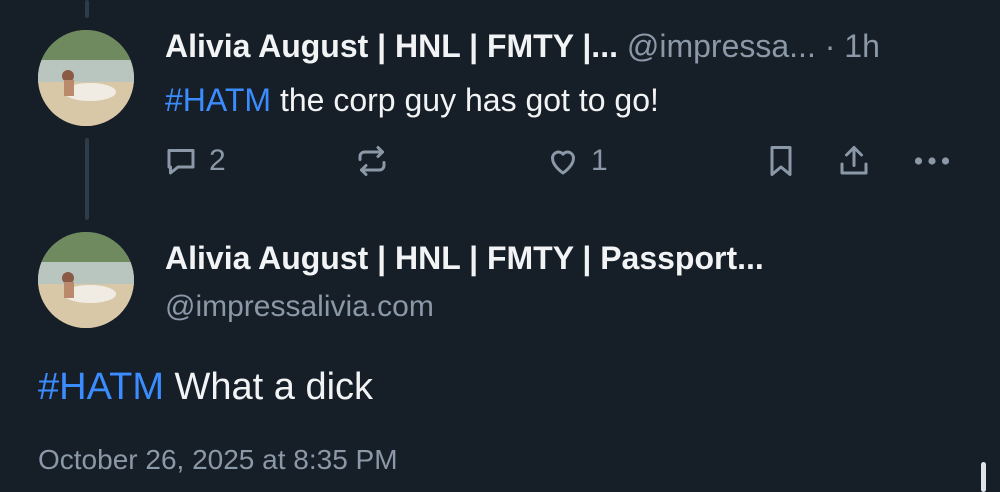 This screenshot has height=492, width=1000. I want to click on avatar, so click(86, 78).